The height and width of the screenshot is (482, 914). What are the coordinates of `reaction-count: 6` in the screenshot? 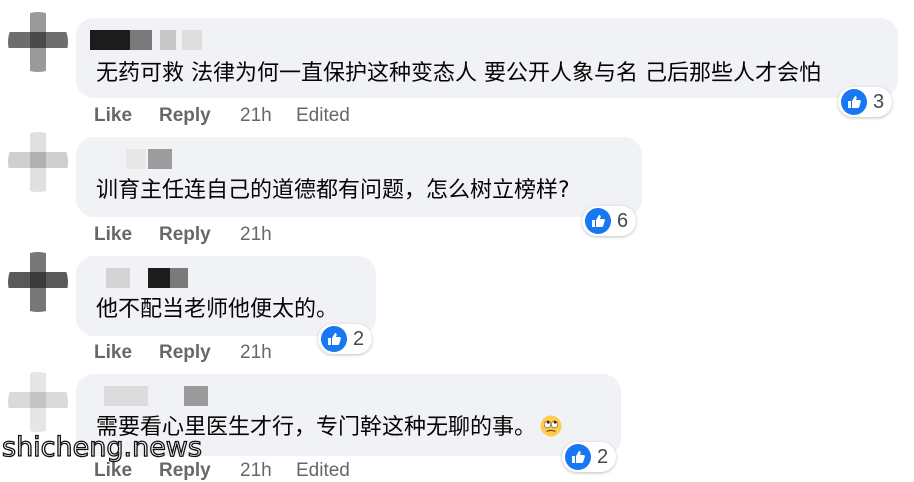 It's located at (623, 220).